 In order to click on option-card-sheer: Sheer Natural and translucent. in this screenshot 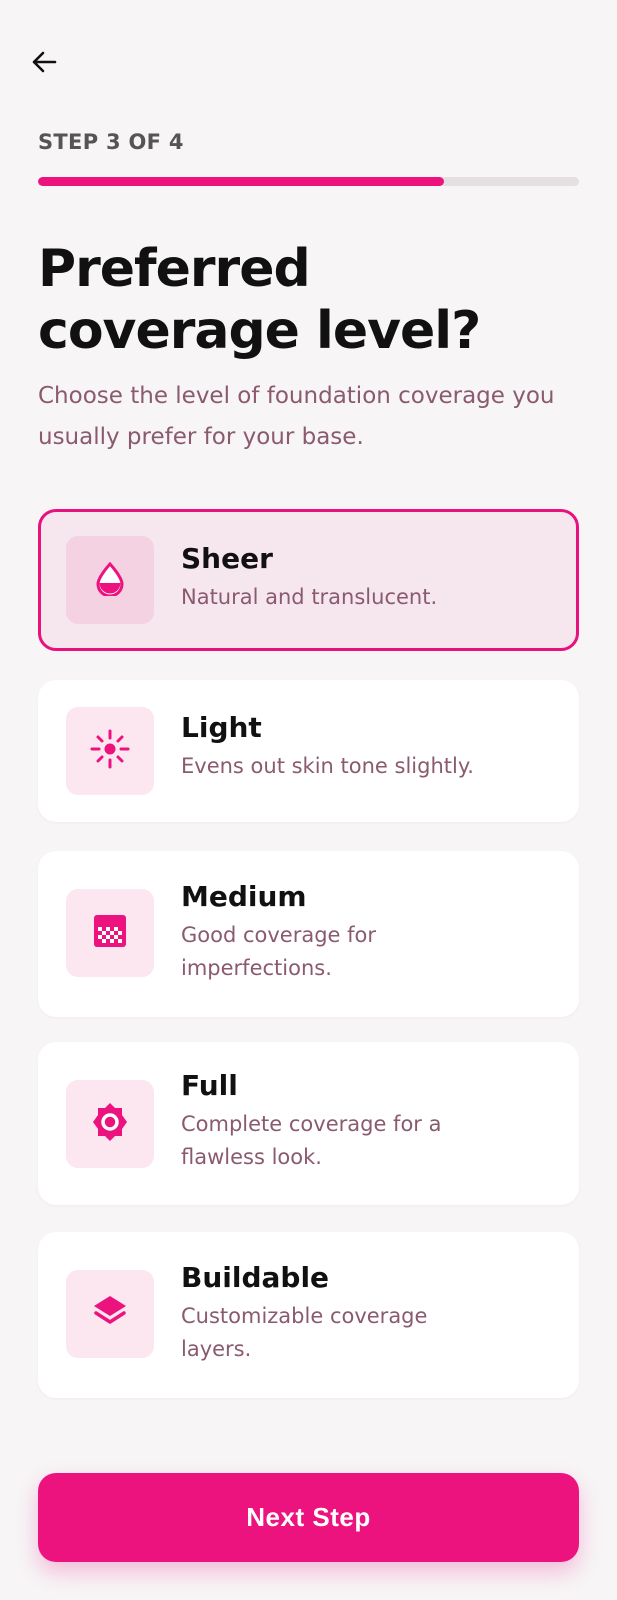, I will do `click(308, 580)`.